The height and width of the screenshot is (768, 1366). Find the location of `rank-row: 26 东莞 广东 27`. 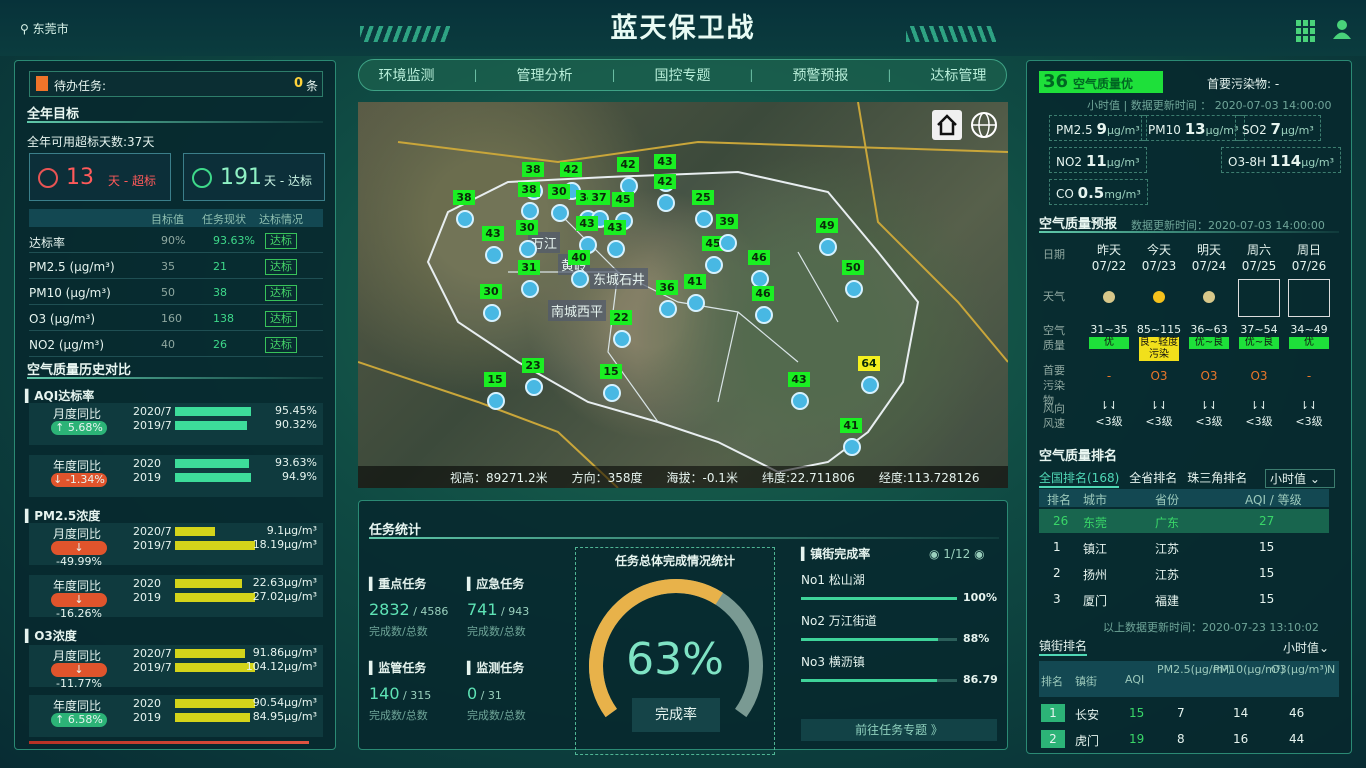

rank-row: 26 东莞 广东 27 is located at coordinates (1184, 521).